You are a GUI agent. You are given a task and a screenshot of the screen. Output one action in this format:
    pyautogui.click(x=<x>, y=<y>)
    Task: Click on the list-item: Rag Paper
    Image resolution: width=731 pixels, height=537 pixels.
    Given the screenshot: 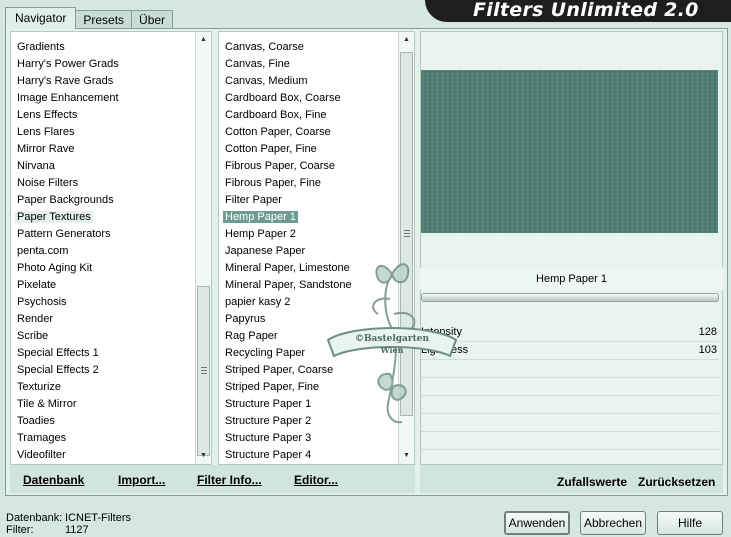 What is the action you would take?
    pyautogui.click(x=308, y=336)
    